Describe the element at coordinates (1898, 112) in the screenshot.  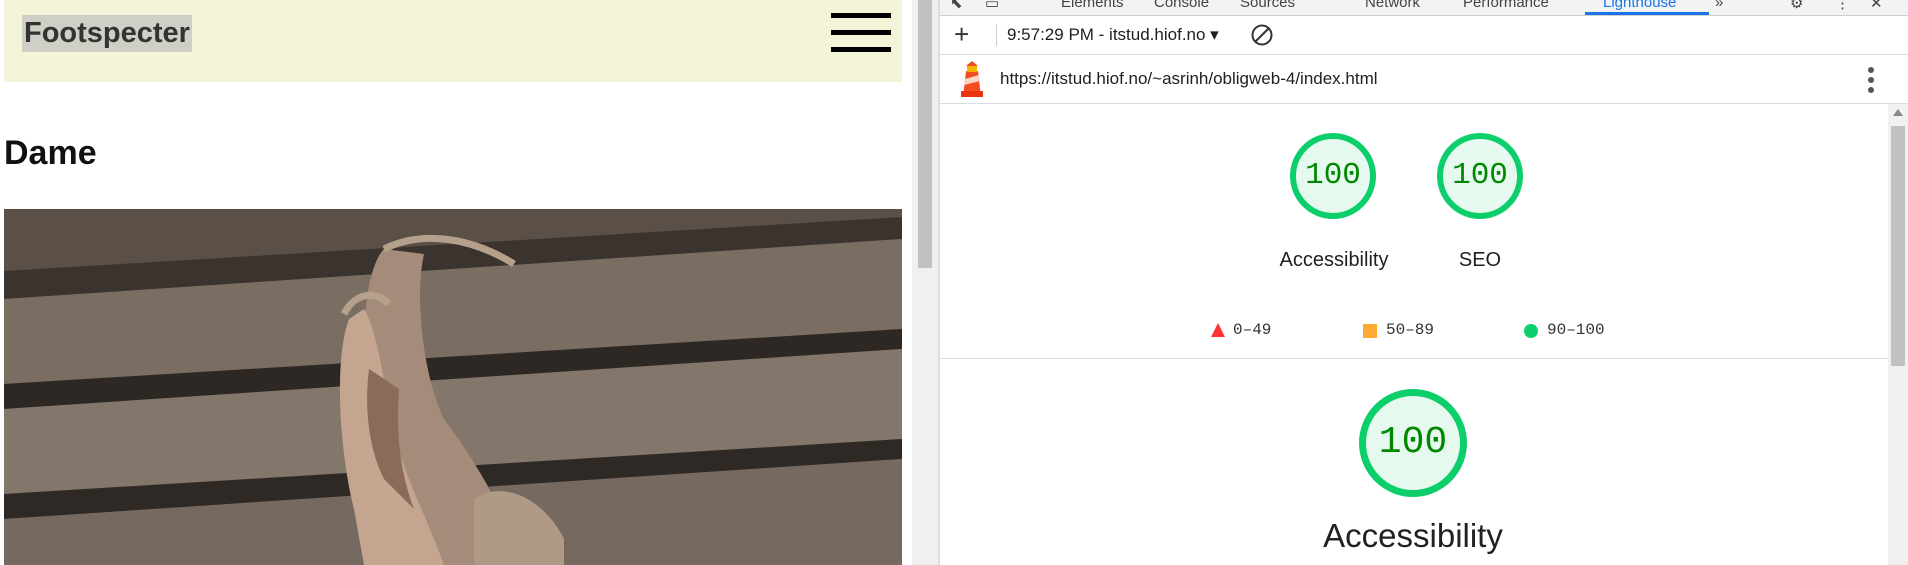
I see `scroll-up-arrow-icon` at that location.